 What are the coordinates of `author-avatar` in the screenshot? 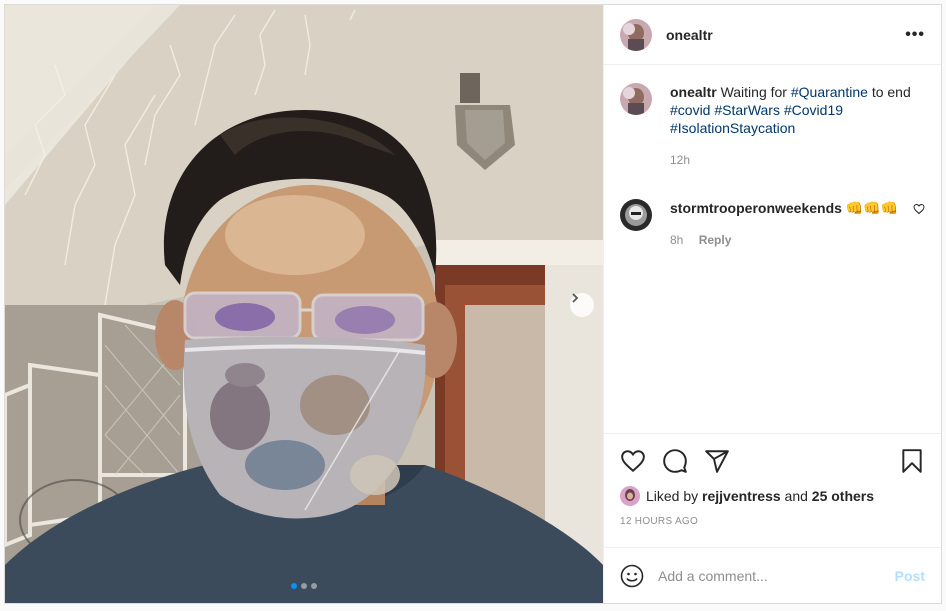 It's located at (636, 34).